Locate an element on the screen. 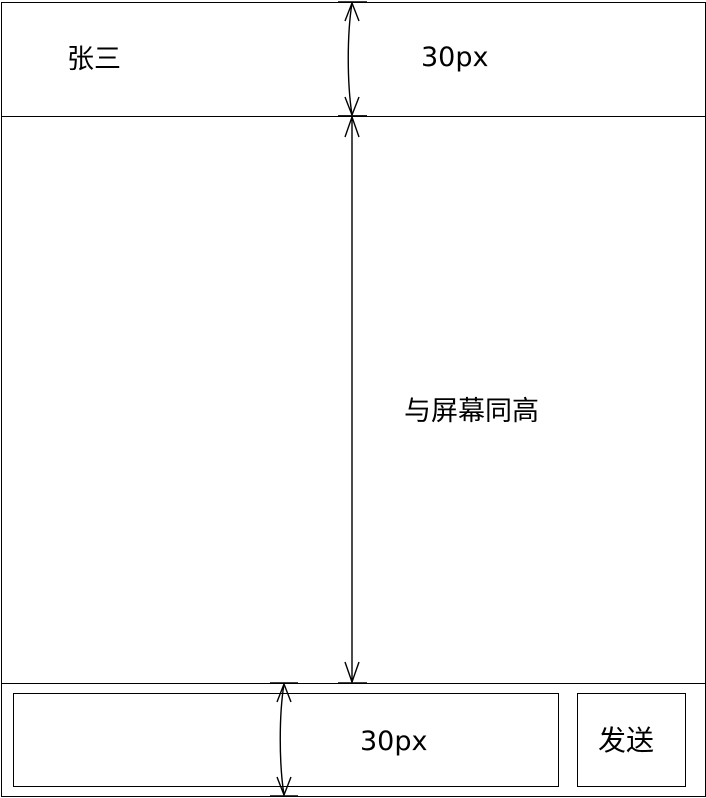 The height and width of the screenshot is (798, 706). footer-height-label: 30px is located at coordinates (394, 741).